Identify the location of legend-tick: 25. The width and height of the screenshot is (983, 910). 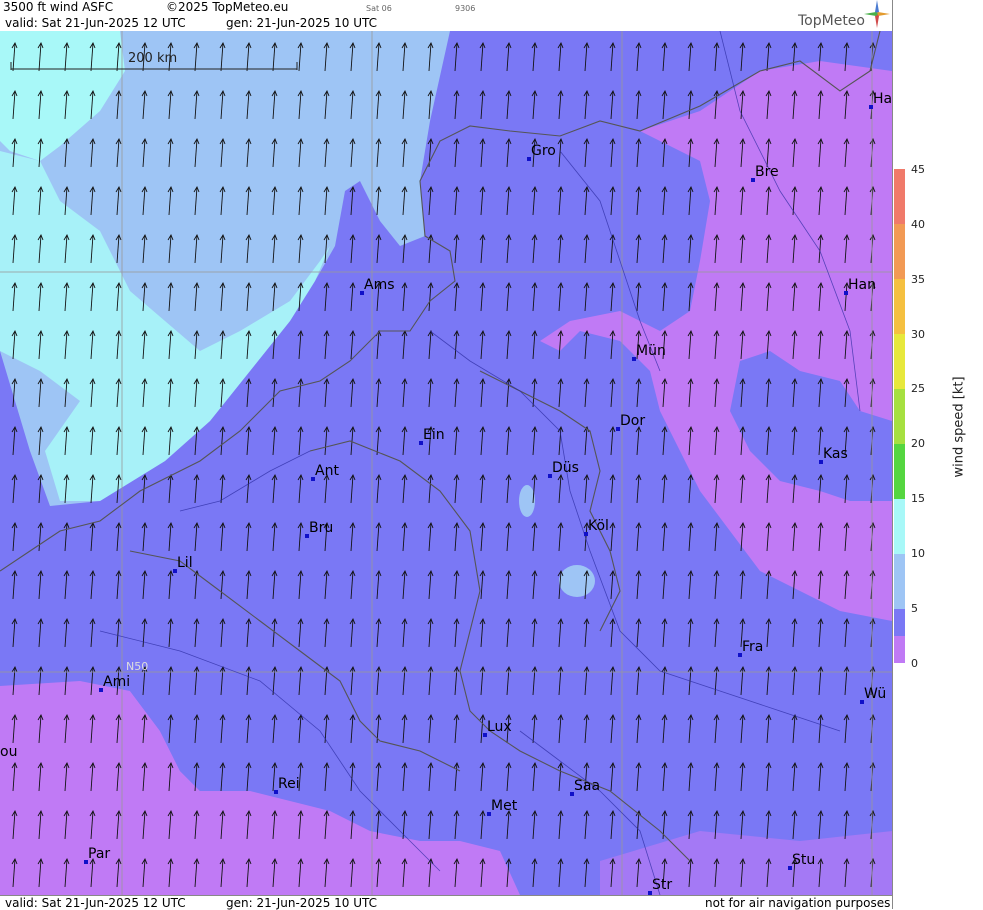
(918, 388).